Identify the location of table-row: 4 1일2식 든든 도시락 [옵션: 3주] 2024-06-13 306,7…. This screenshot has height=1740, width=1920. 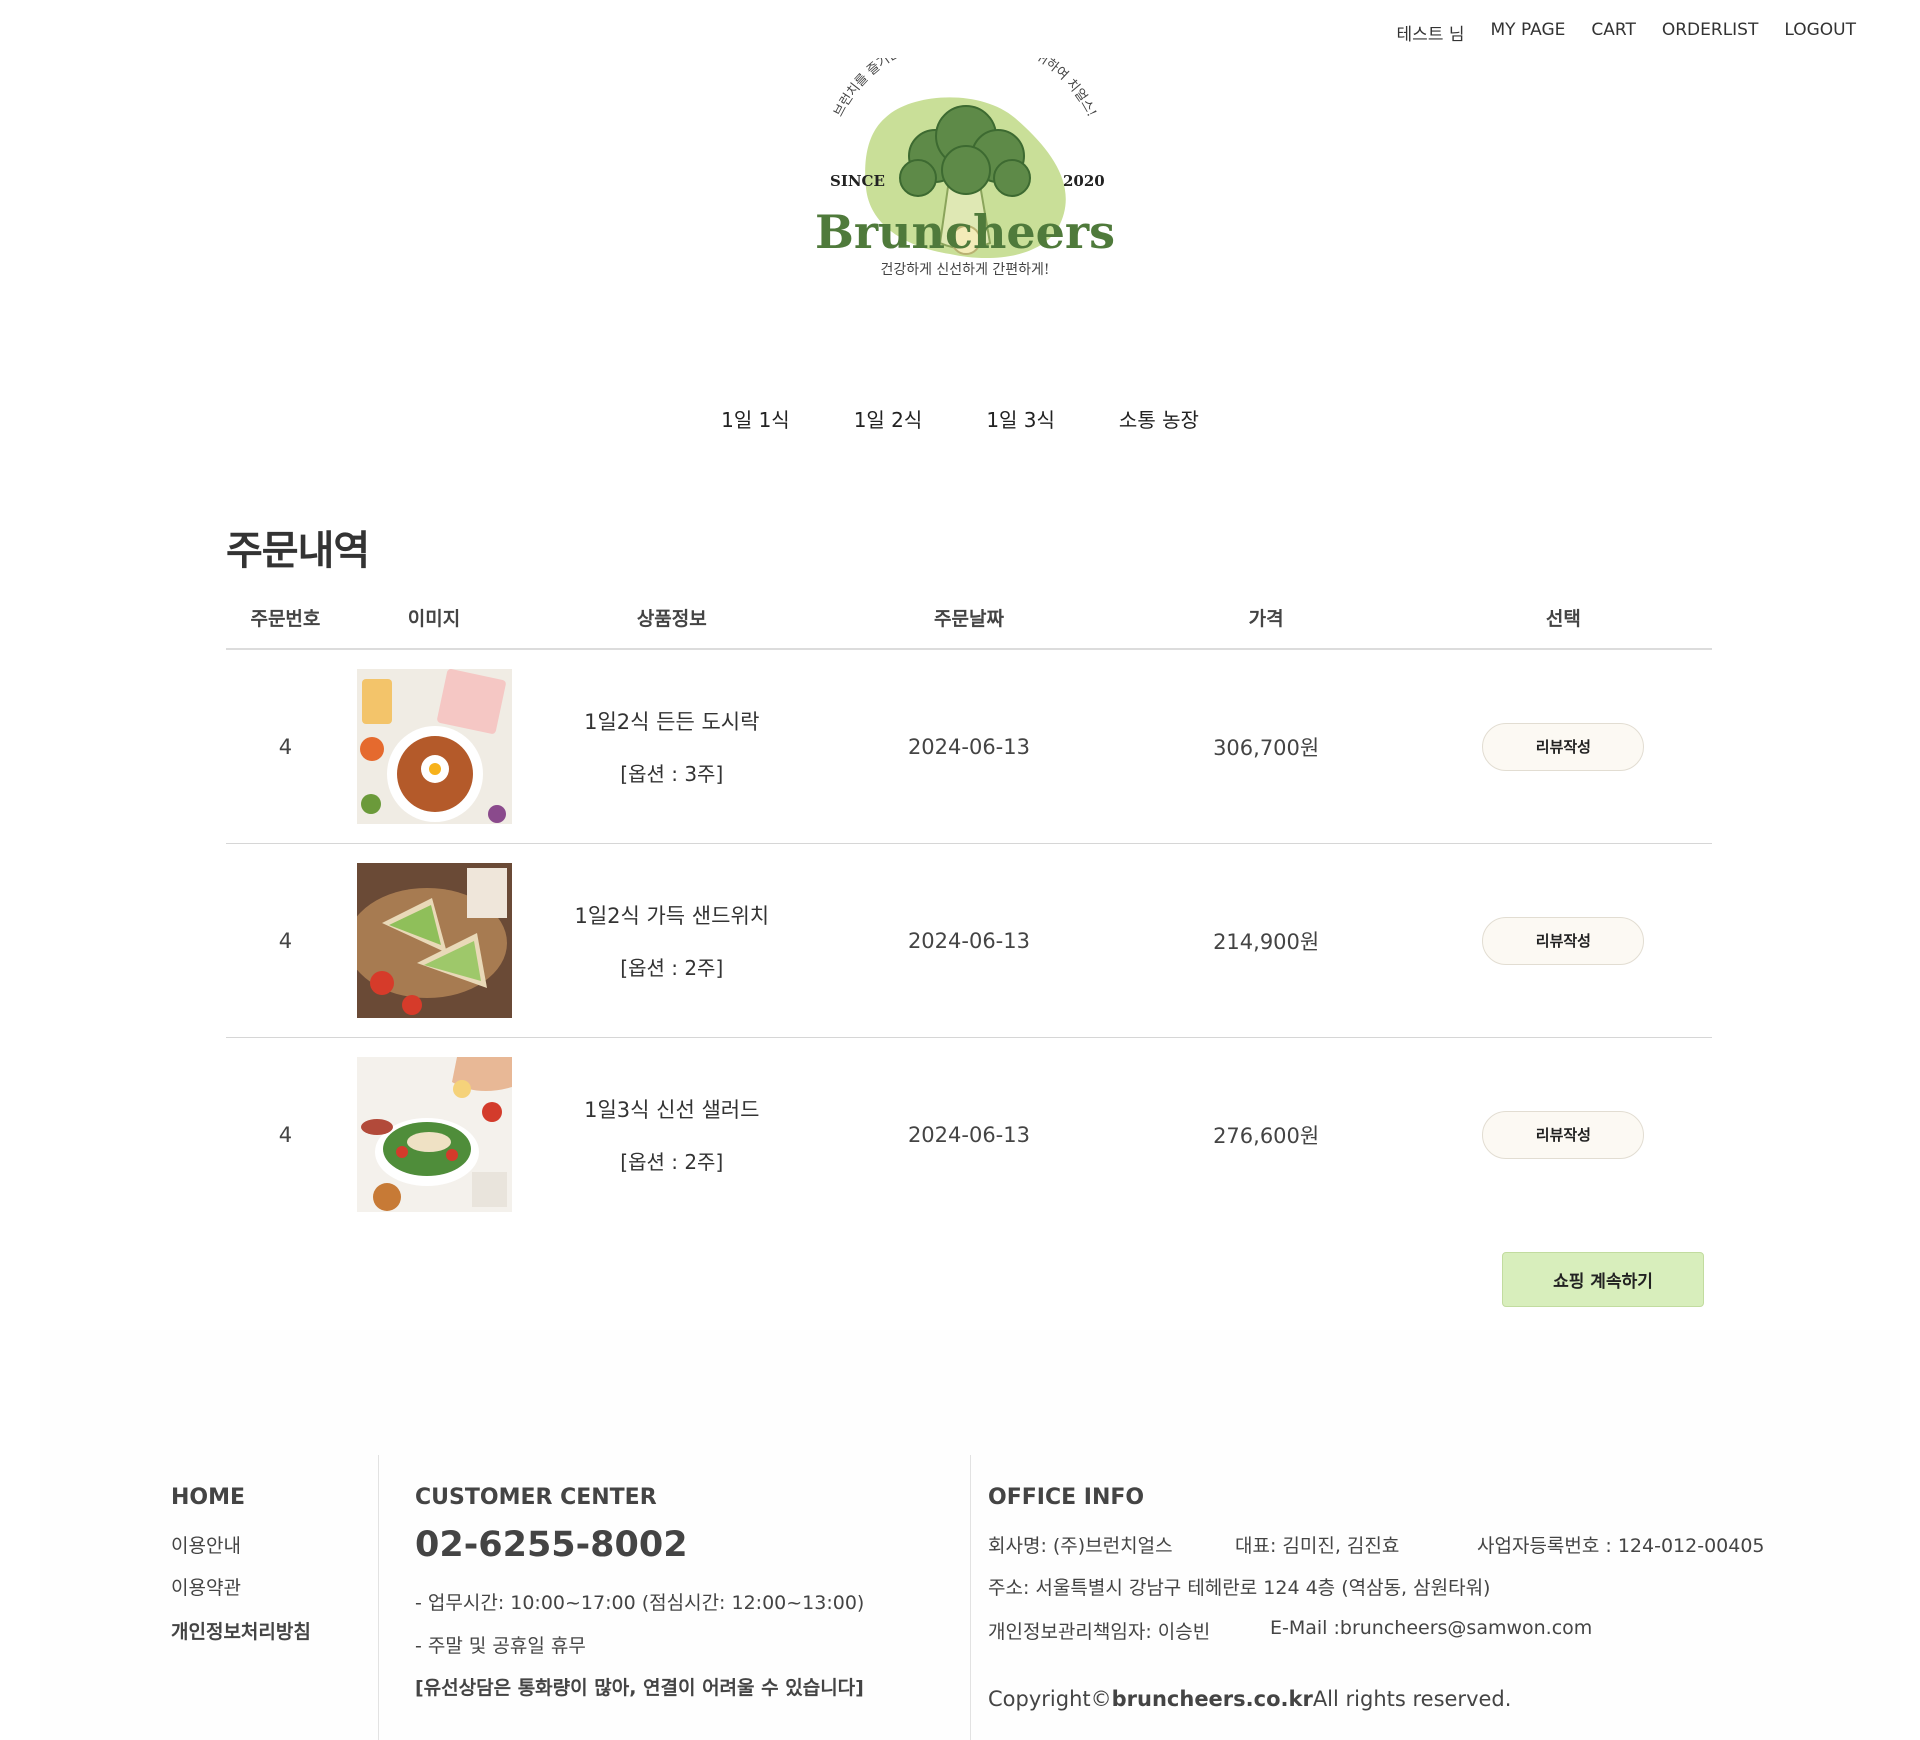
(969, 746).